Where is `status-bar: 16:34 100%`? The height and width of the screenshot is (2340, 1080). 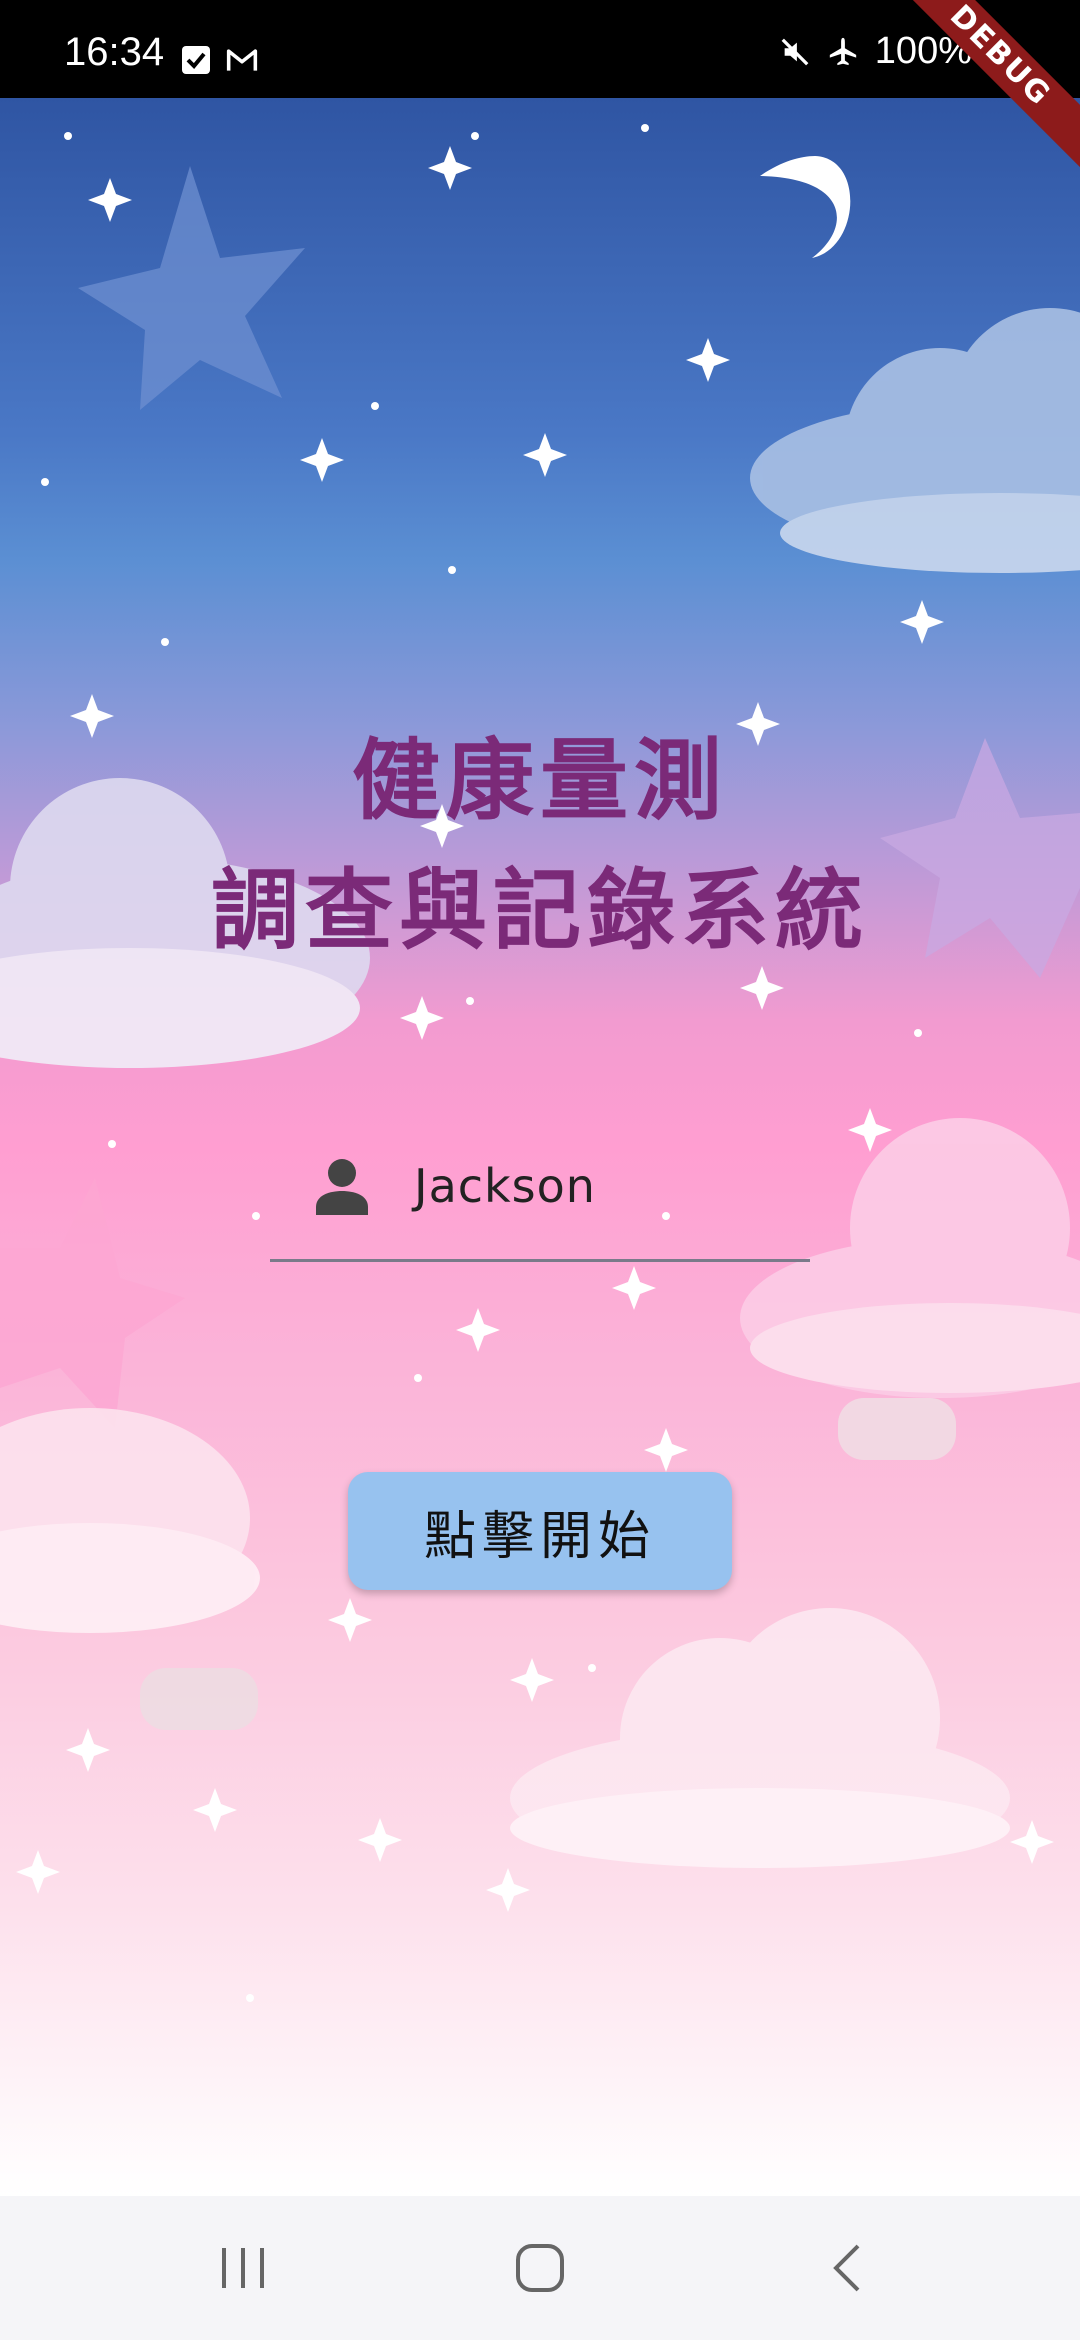 status-bar: 16:34 100% is located at coordinates (540, 49).